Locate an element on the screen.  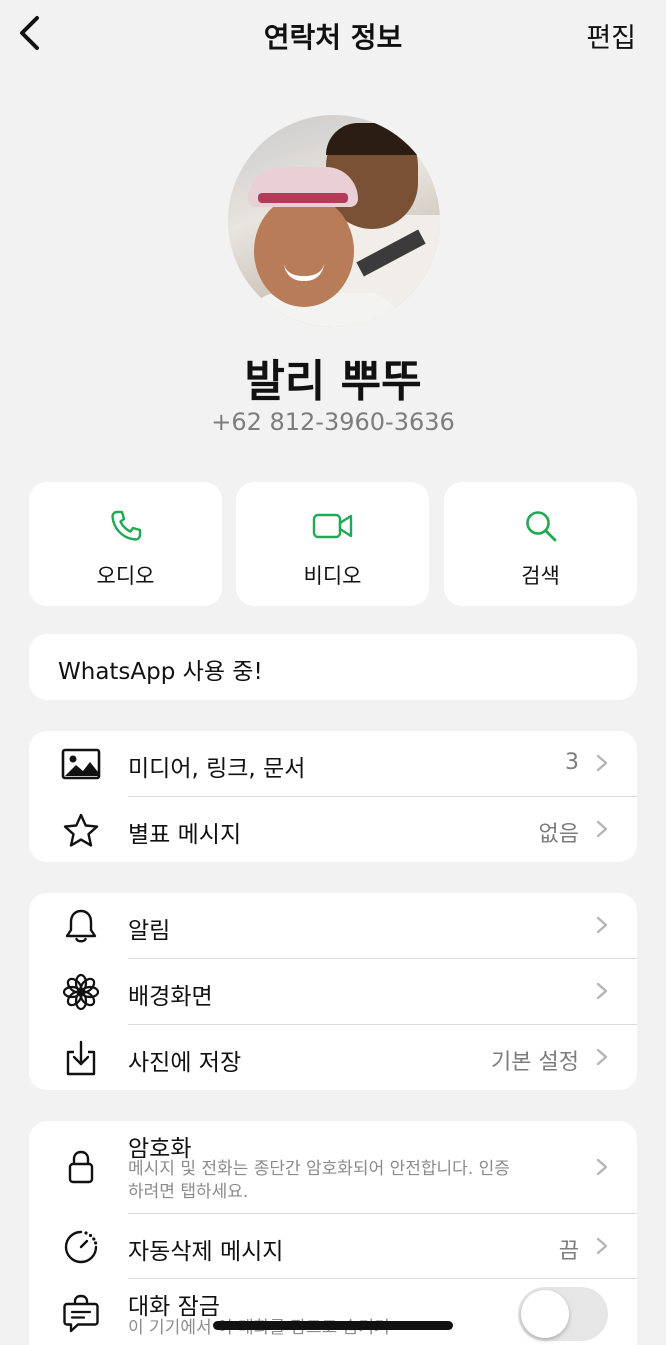
wallpaper-row: 배경화면 is located at coordinates (333, 991).